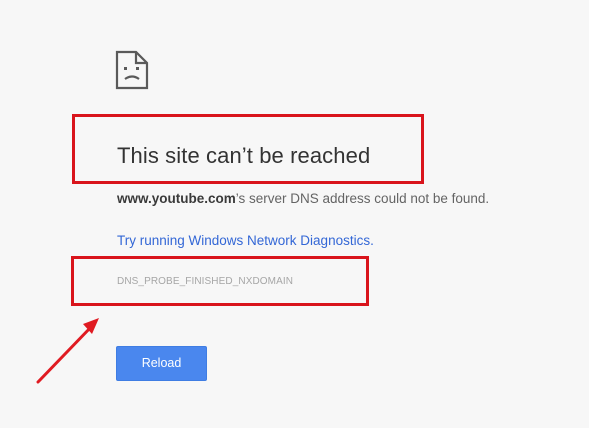 Image resolution: width=589 pixels, height=428 pixels. I want to click on page-title: This site can’t be reached, so click(244, 155).